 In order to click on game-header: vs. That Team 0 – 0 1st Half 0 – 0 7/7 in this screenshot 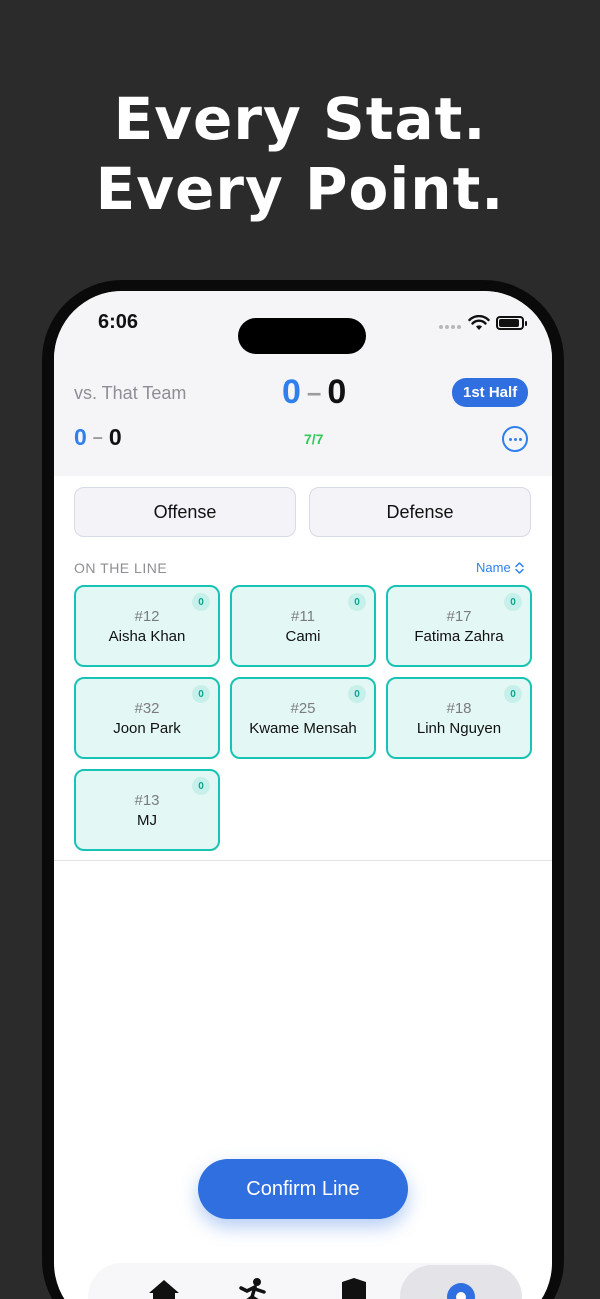, I will do `click(303, 418)`.